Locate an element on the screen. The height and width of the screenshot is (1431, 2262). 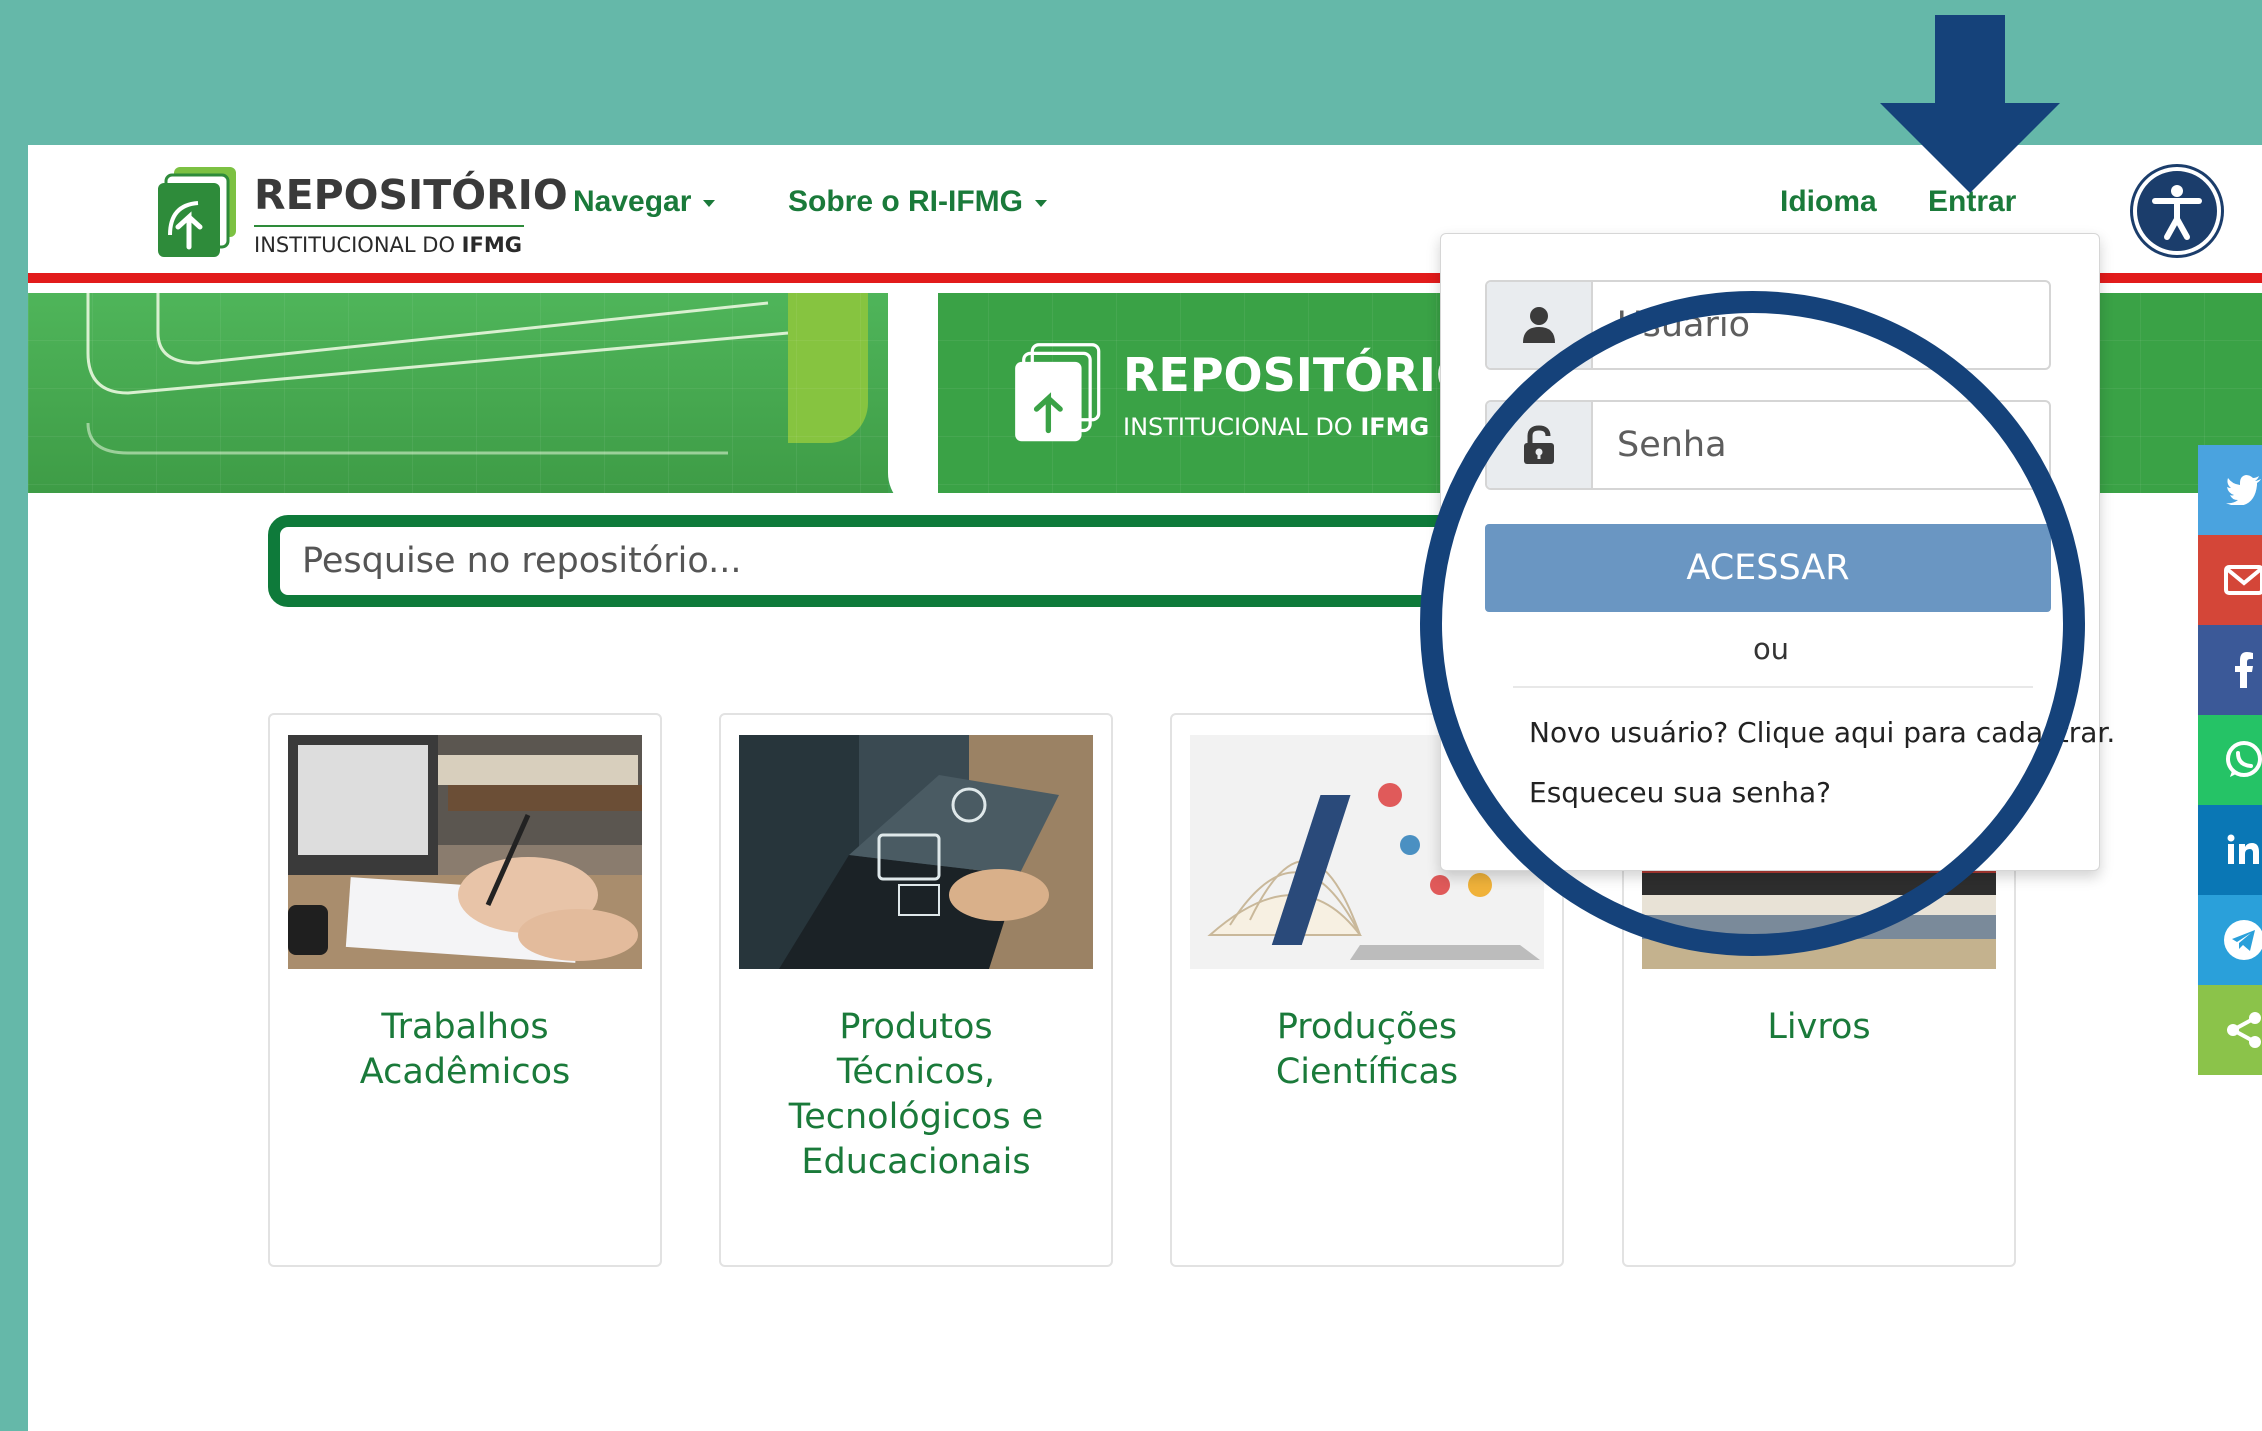
or-separator-text: ou is located at coordinates (1771, 649).